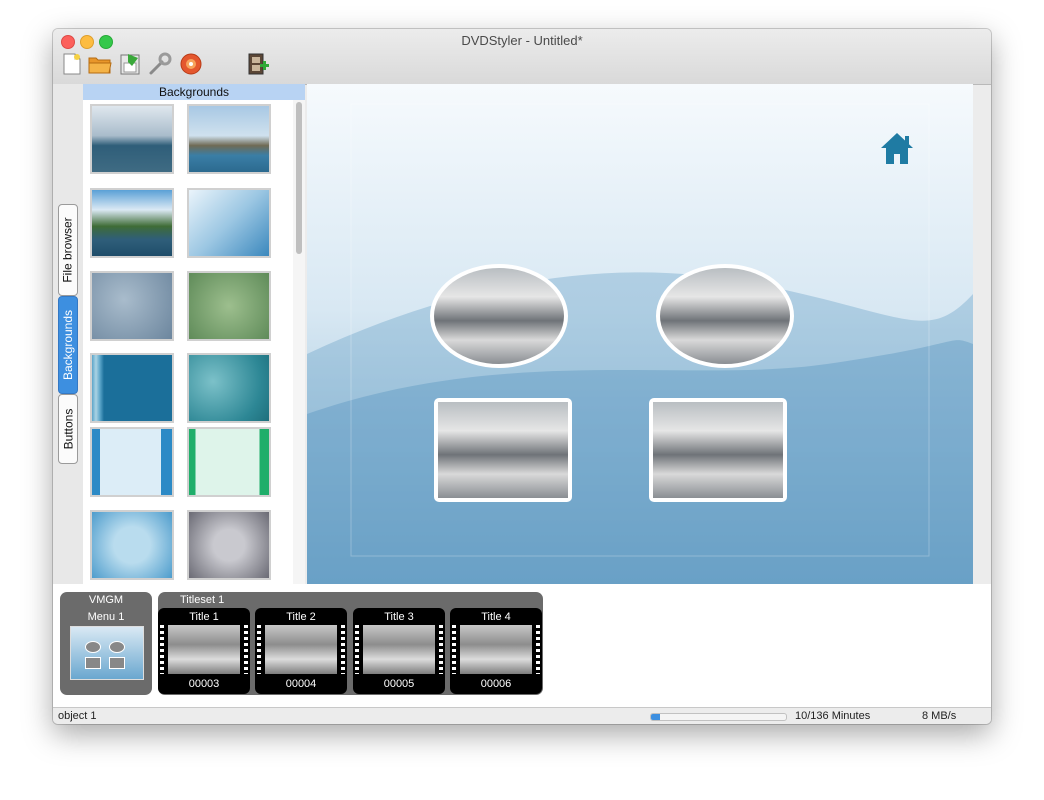  Describe the element at coordinates (132, 223) in the screenshot. I see `background-thumb-lake-hills` at that location.